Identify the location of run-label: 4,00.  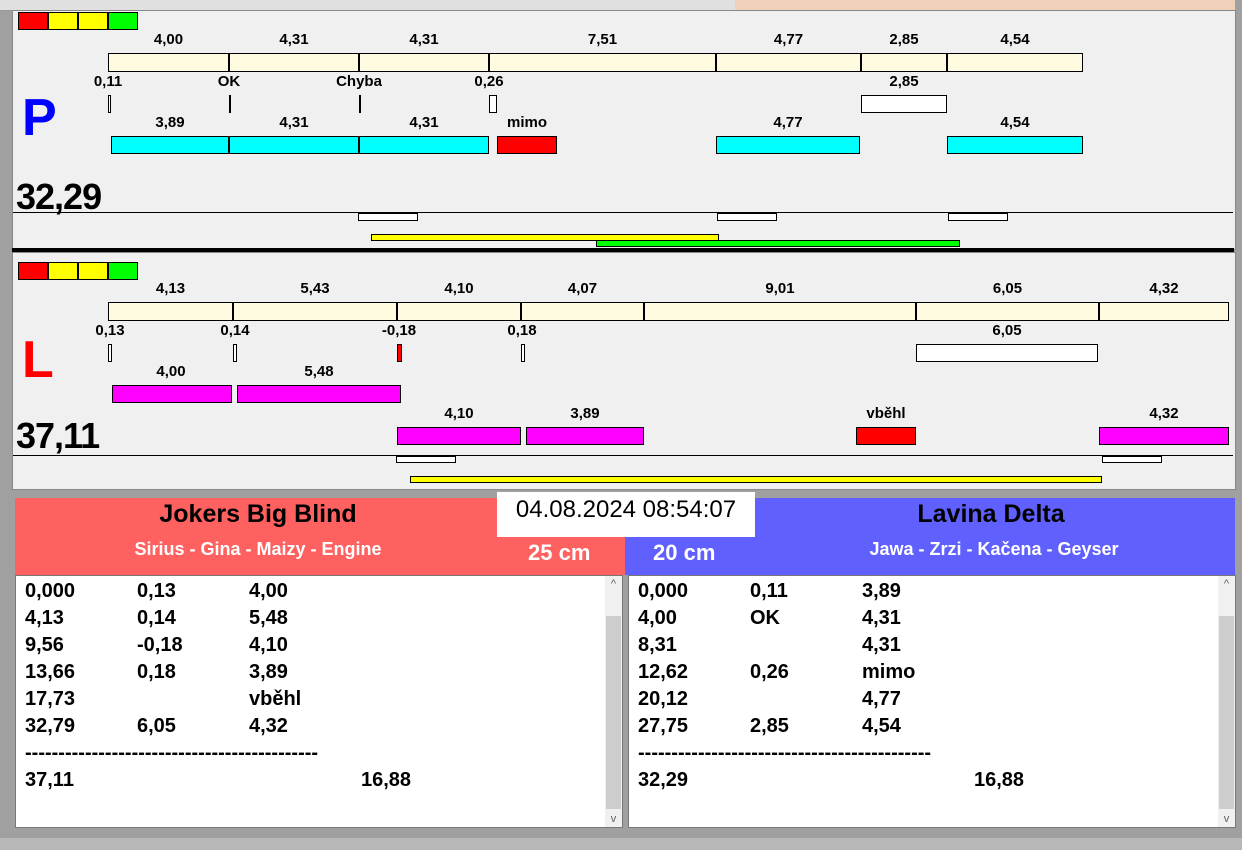
(171, 371).